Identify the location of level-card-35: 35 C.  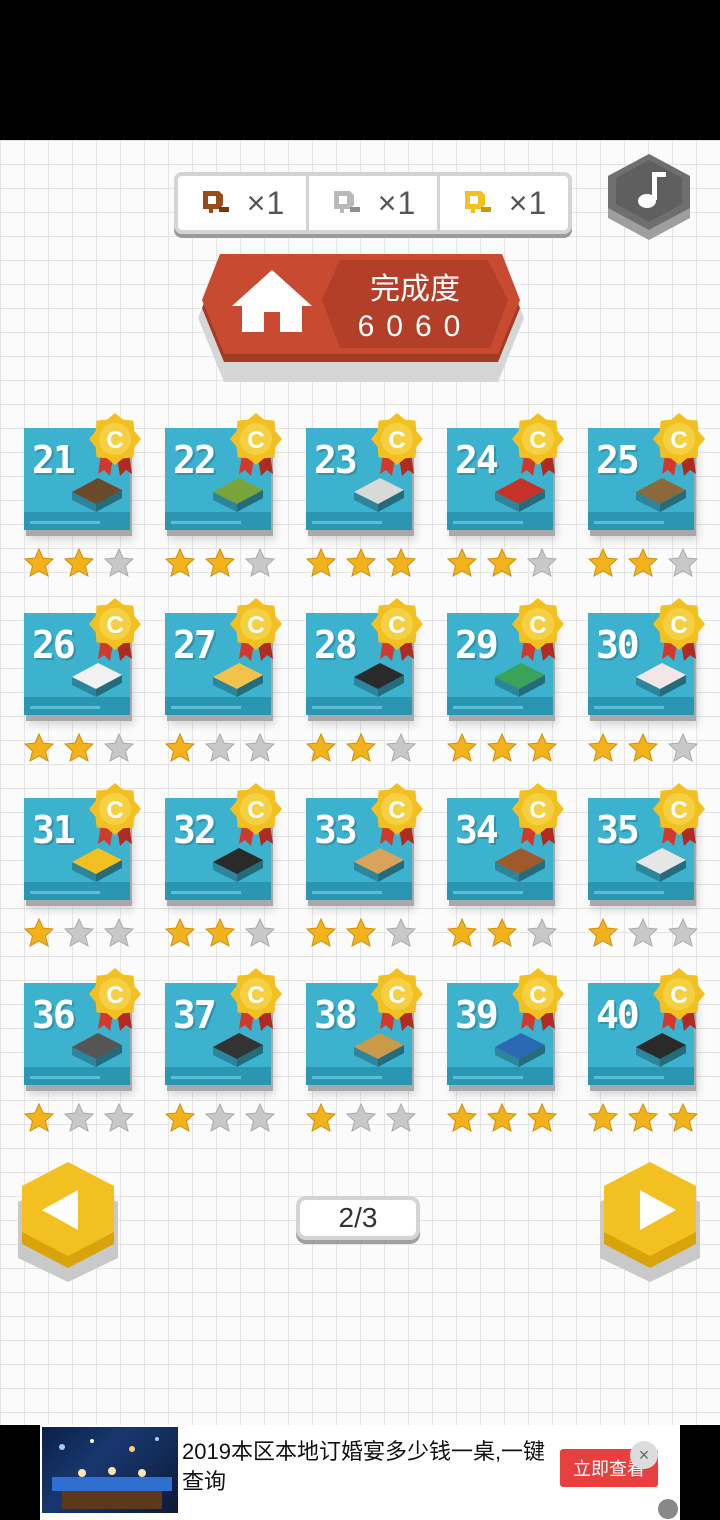
(646, 867).